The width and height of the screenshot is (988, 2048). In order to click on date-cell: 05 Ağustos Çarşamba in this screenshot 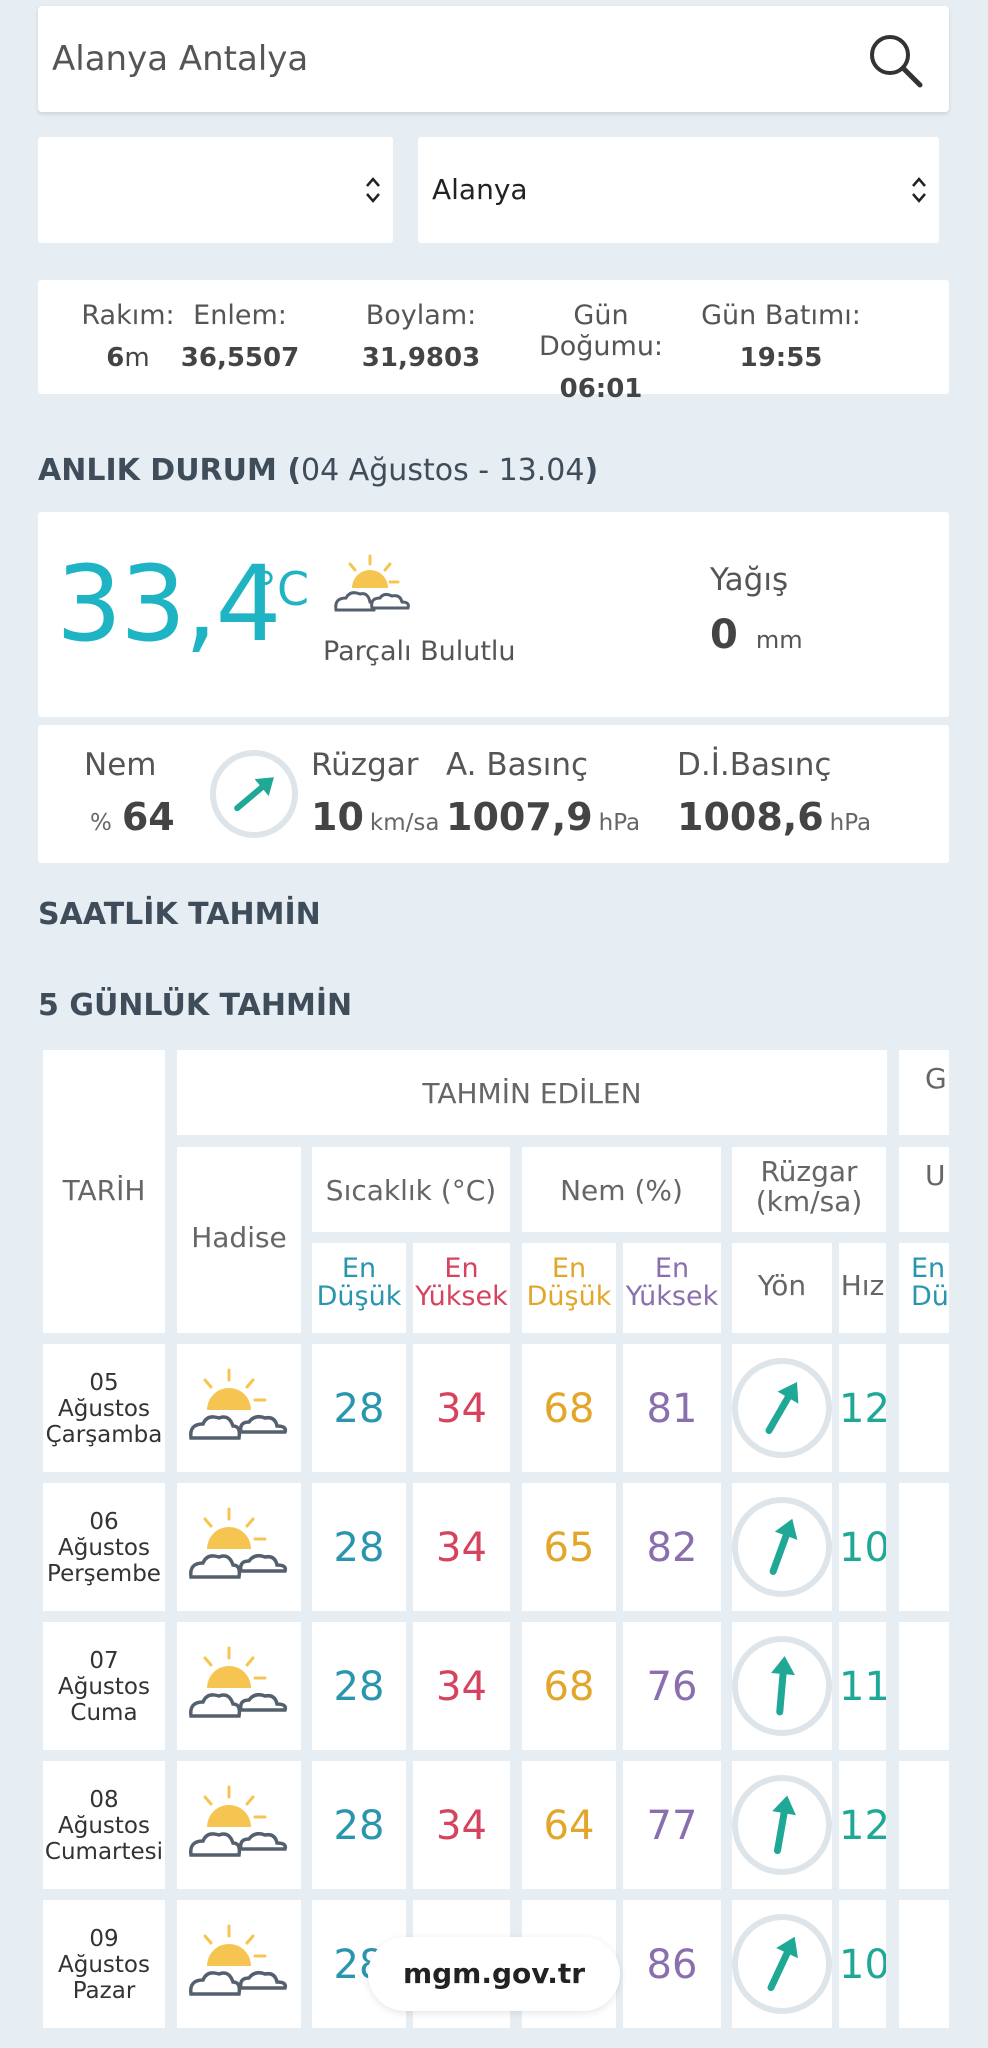, I will do `click(104, 1408)`.